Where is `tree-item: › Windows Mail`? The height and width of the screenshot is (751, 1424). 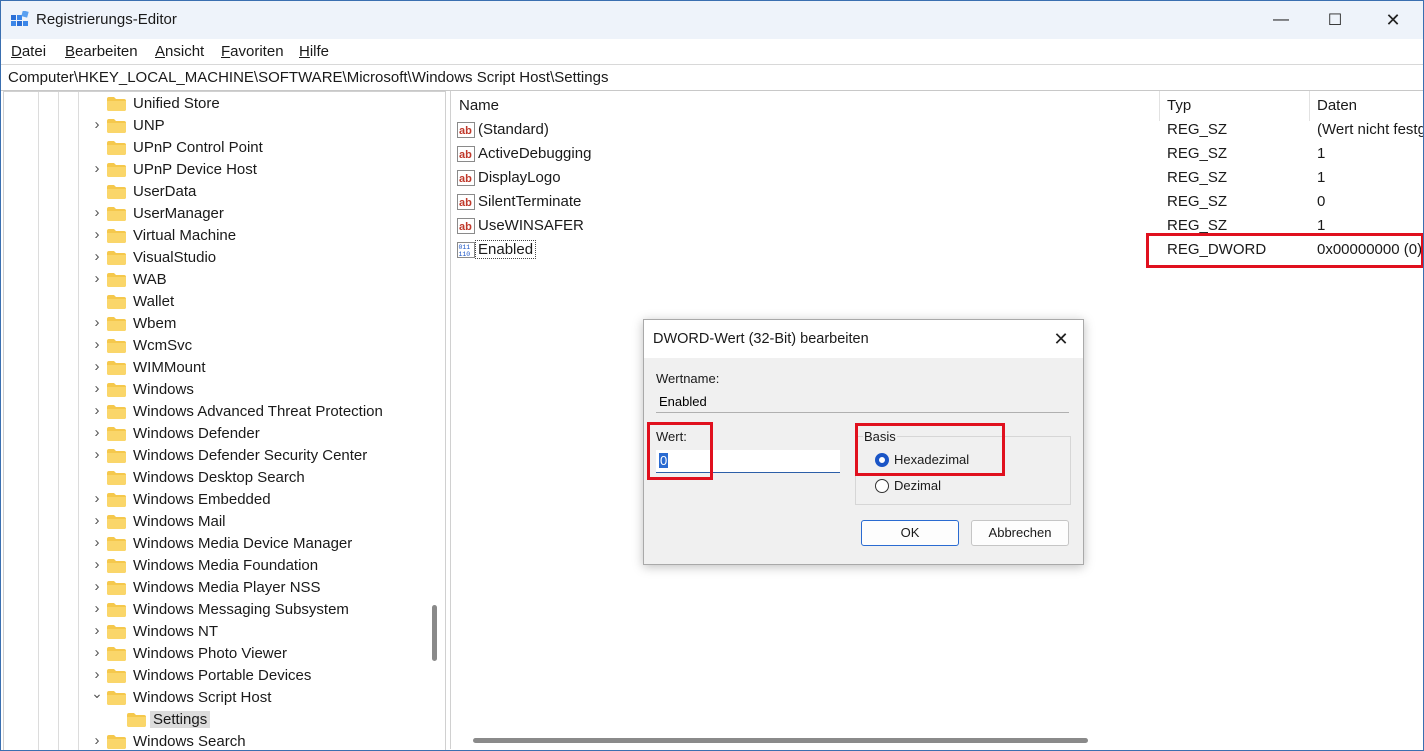
tree-item: › Windows Mail is located at coordinates (214, 522).